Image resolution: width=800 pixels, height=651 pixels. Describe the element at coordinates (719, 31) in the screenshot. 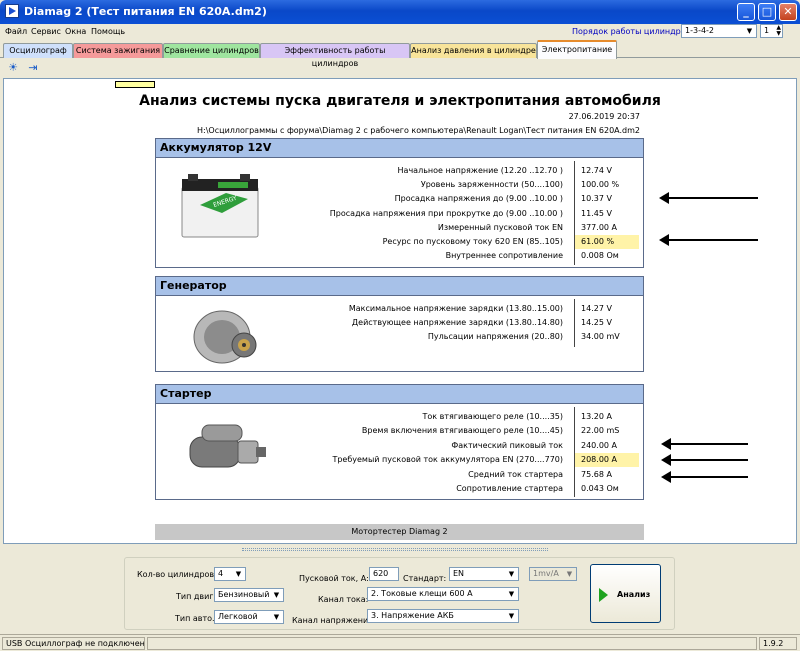

I see `cylinder-order-select: 1-3-4-2 ▼` at that location.